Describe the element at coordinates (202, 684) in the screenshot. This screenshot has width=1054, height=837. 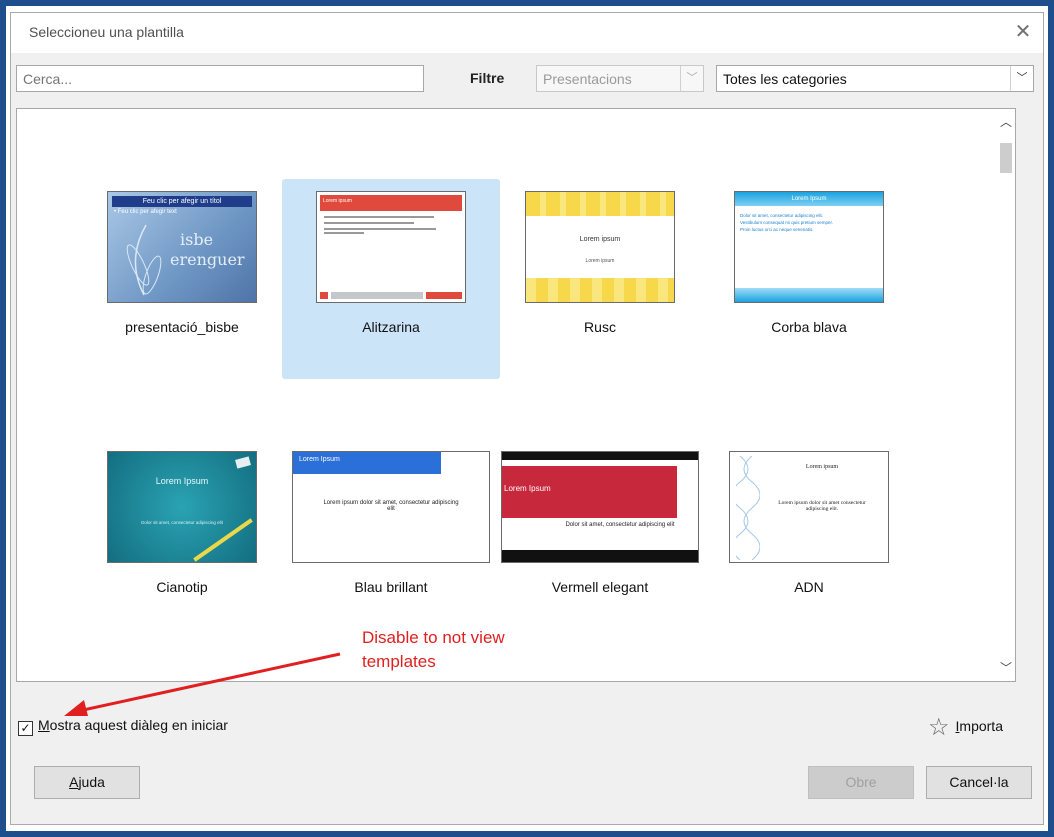
I see `annotation-arrow-icon` at that location.